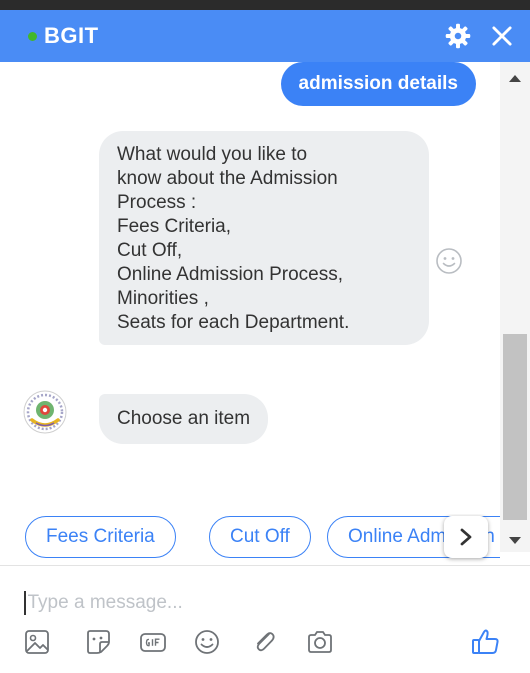 This screenshot has height=673, width=530. I want to click on outgoing-message: admission details, so click(378, 84).